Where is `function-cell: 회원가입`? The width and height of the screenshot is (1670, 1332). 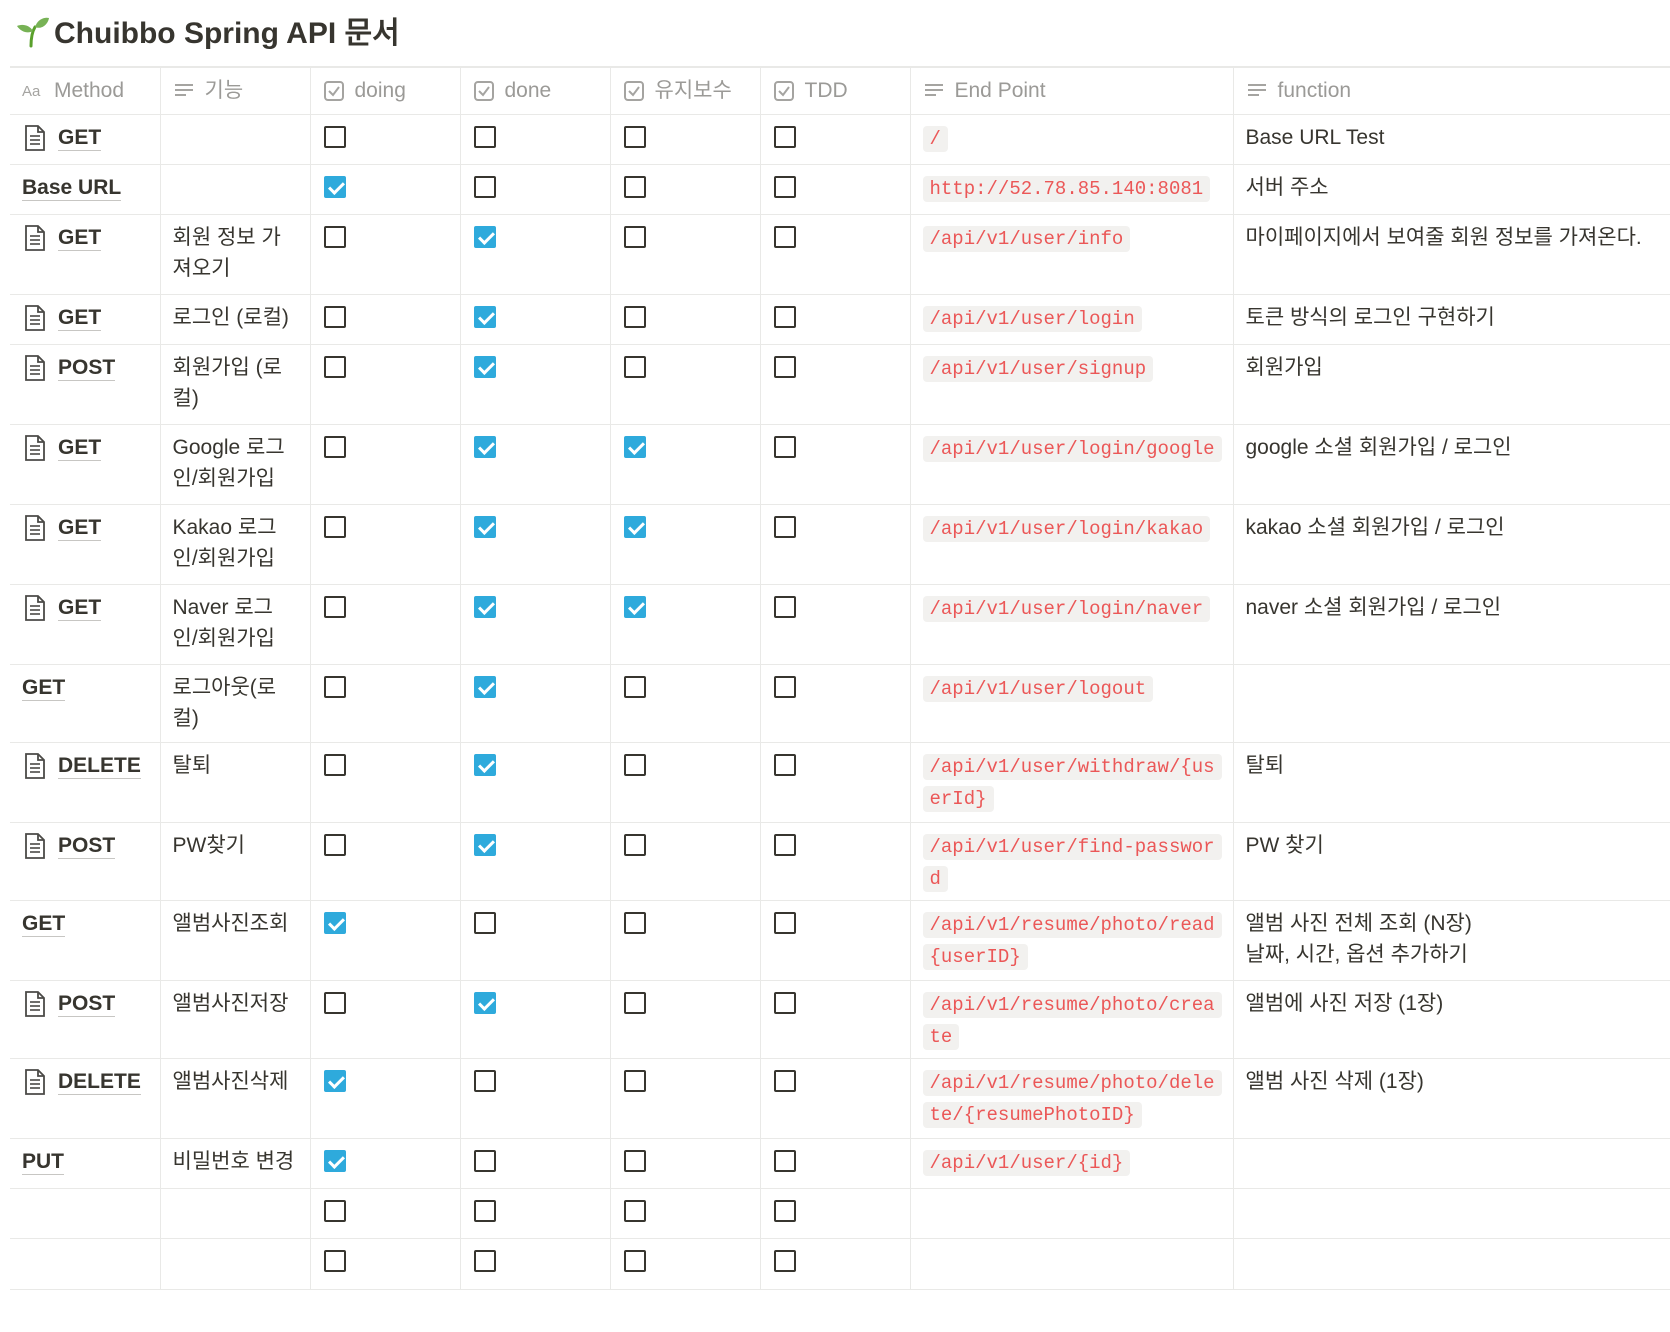 function-cell: 회원가입 is located at coordinates (1451, 384).